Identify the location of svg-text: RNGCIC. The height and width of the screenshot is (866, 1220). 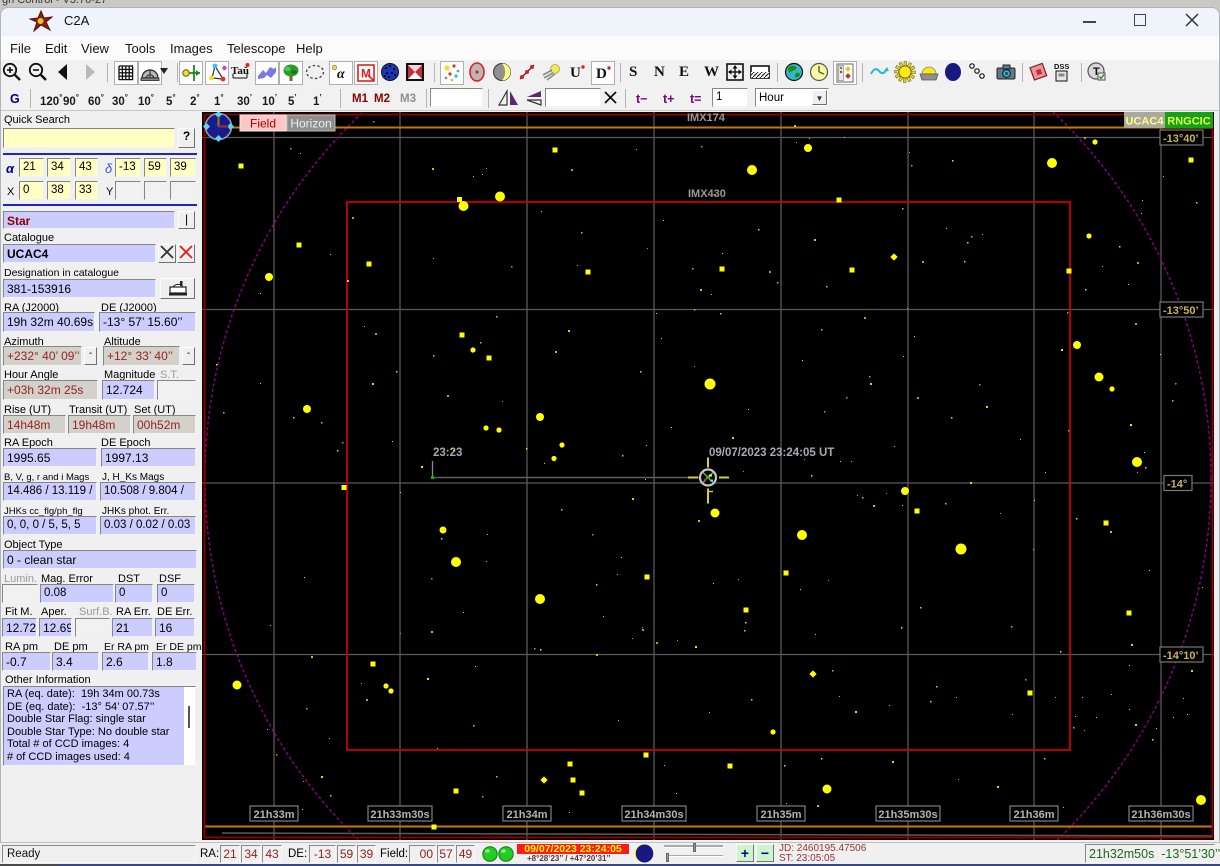
(1188, 122).